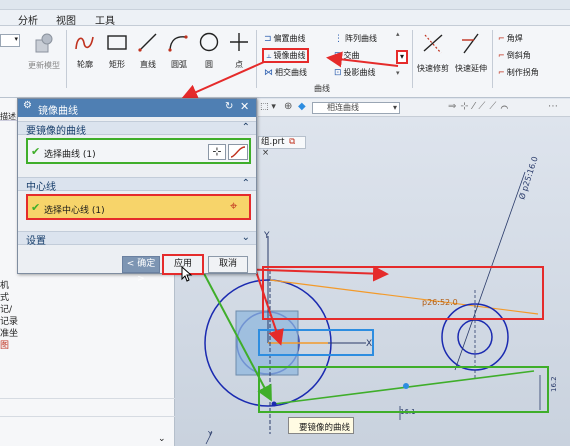  Describe the element at coordinates (141, 270) in the screenshot. I see `ok-button: < 确定 >` at that location.